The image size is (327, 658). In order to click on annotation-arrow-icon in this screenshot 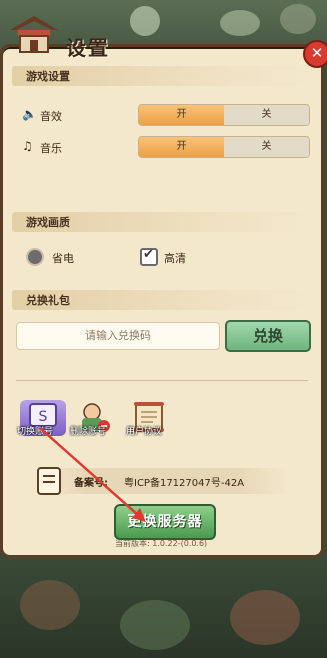, I will do `click(92, 474)`.